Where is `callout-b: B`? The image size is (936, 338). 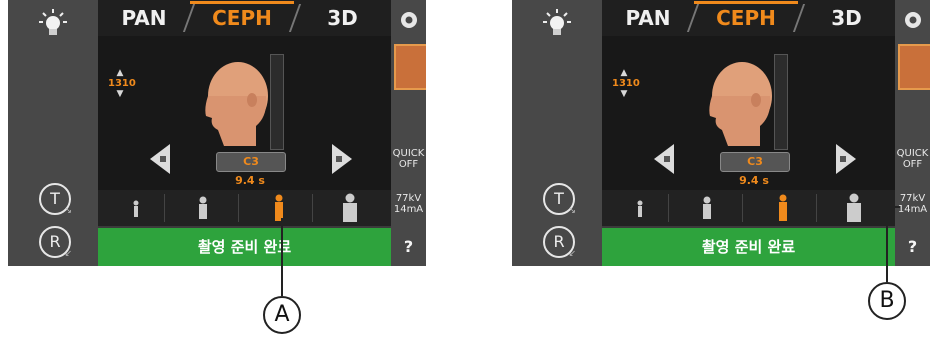
callout-b: B is located at coordinates (887, 301).